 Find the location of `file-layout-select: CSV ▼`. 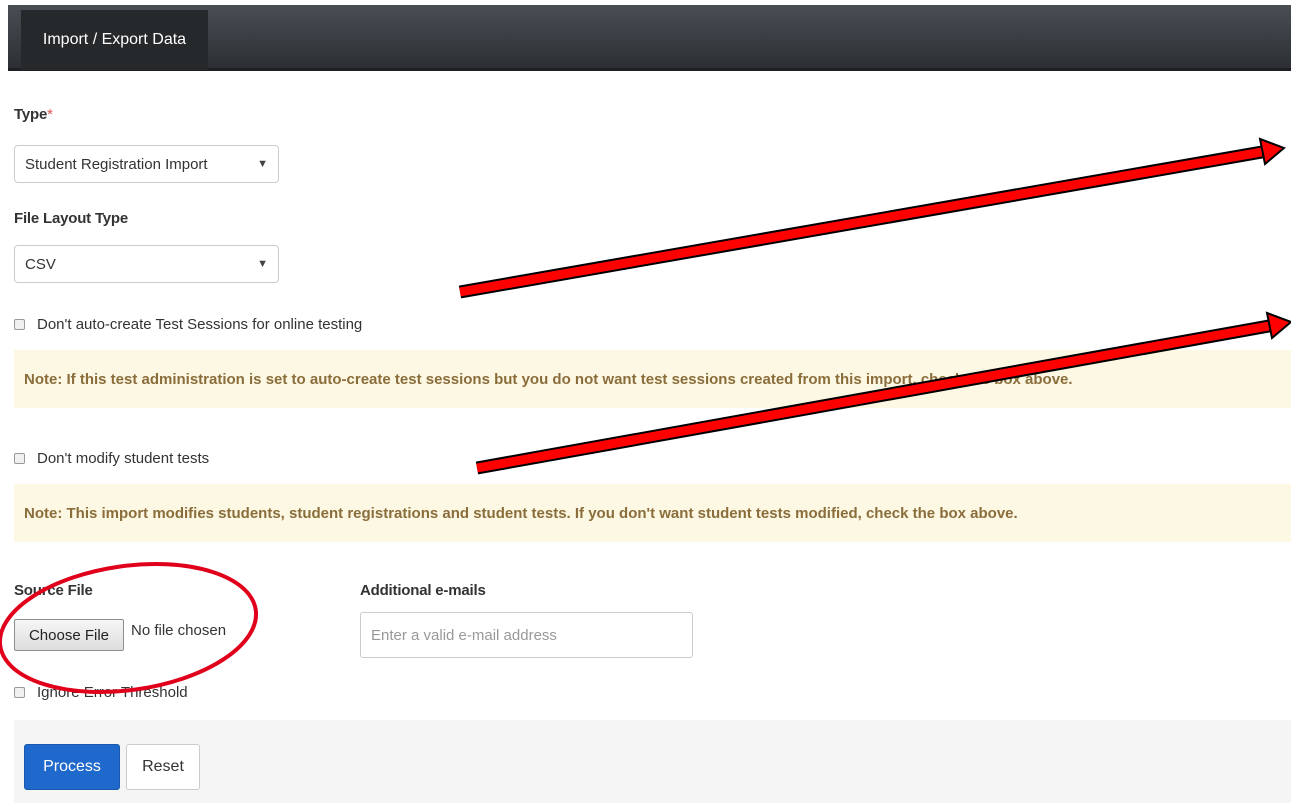

file-layout-select: CSV ▼ is located at coordinates (146, 264).